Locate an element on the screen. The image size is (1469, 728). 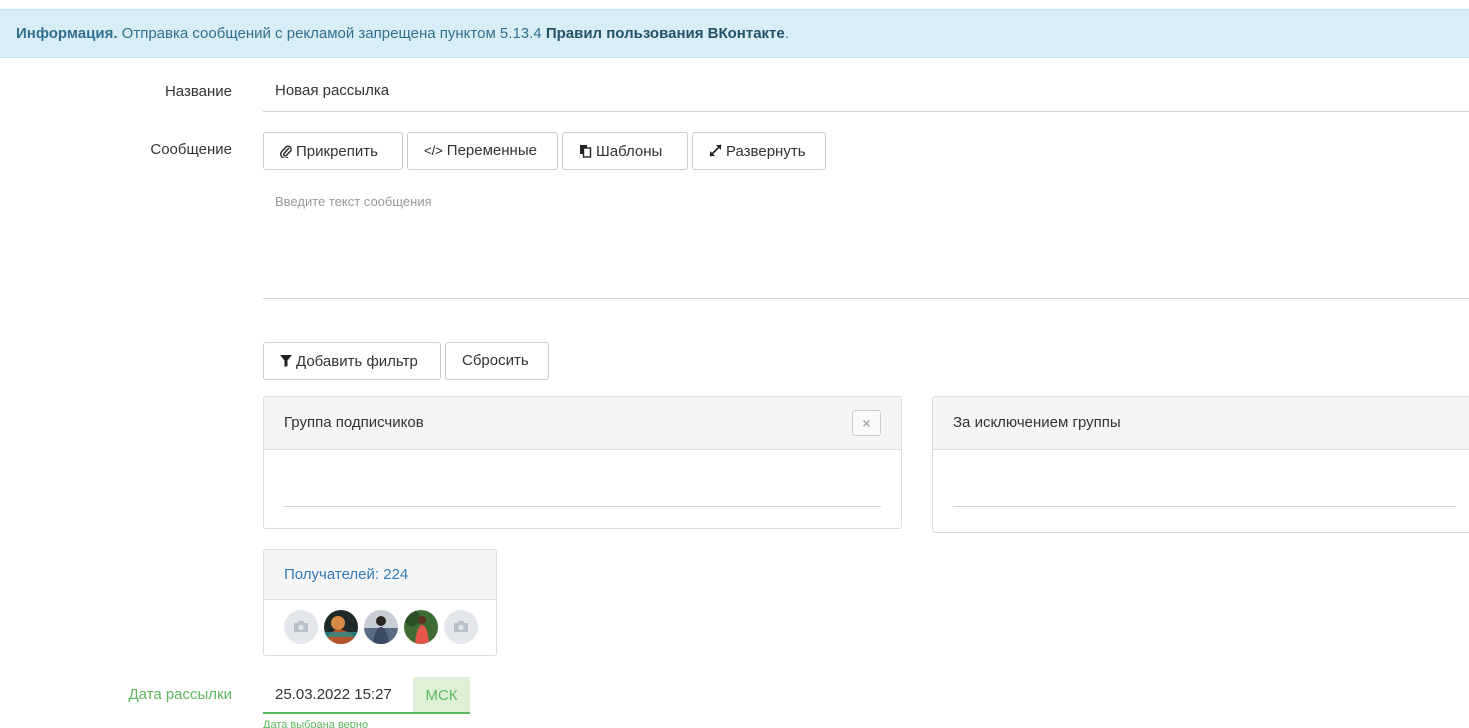
attach-button: Прикрепить is located at coordinates (333, 151).